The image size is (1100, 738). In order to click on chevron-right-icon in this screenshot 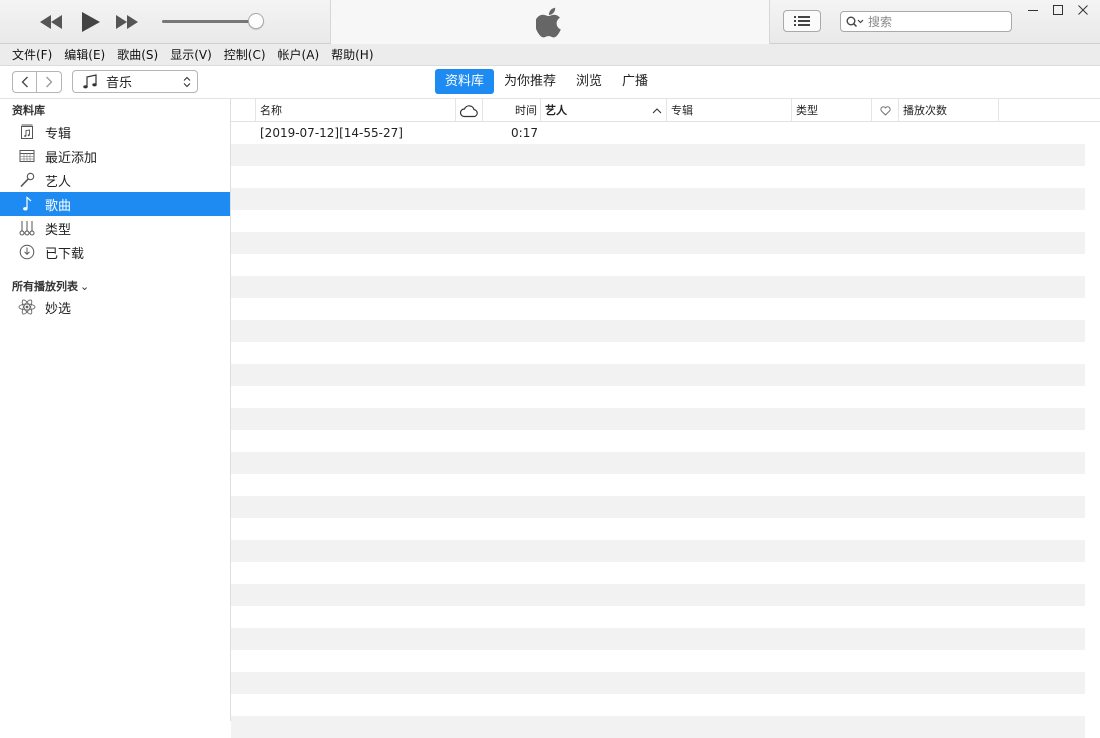, I will do `click(49, 82)`.